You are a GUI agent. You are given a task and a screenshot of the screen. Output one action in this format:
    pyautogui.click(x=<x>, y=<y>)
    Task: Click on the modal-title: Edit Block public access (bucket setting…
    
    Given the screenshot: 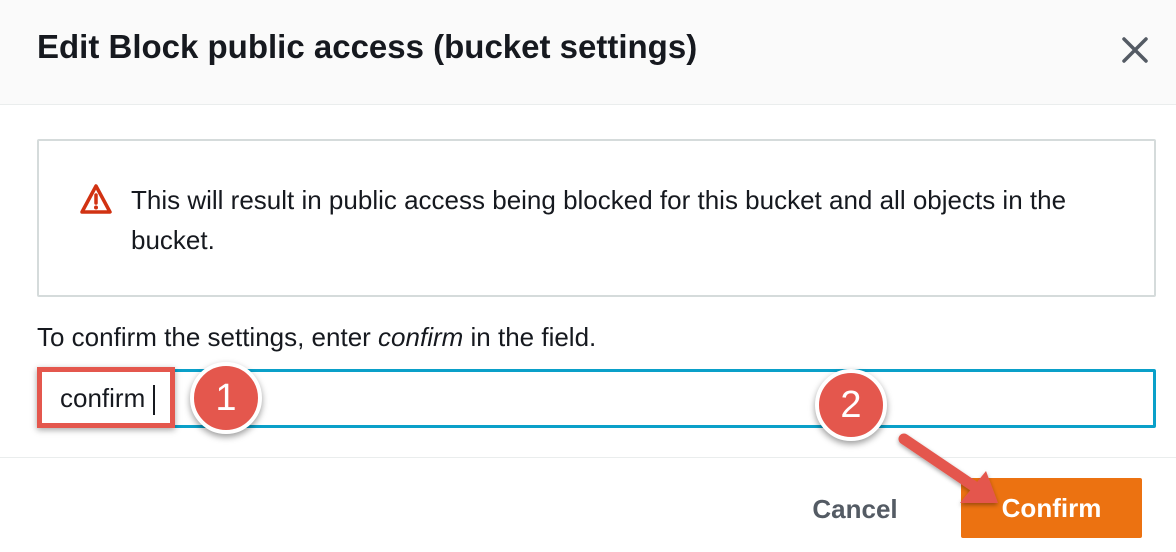 What is the action you would take?
    pyautogui.click(x=367, y=46)
    